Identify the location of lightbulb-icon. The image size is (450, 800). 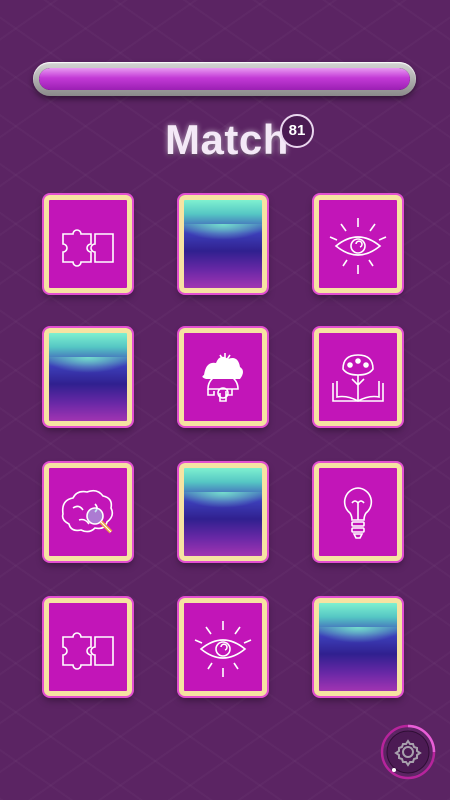
(358, 513).